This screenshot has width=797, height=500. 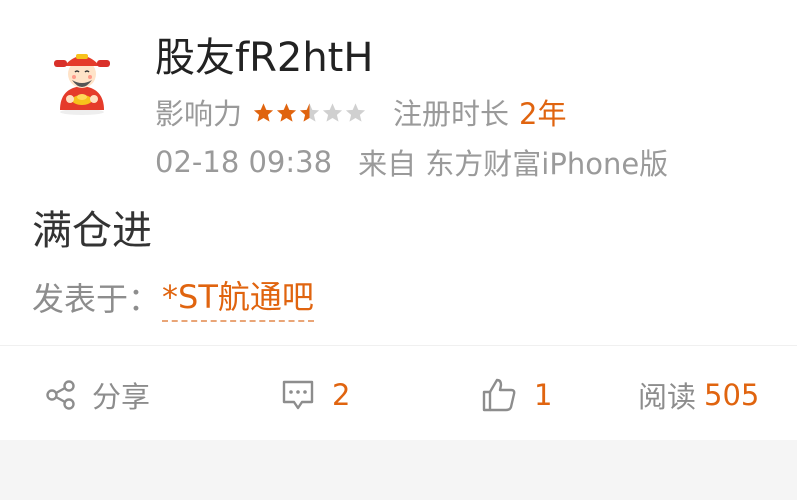 I want to click on section-separator, so click(x=398, y=470).